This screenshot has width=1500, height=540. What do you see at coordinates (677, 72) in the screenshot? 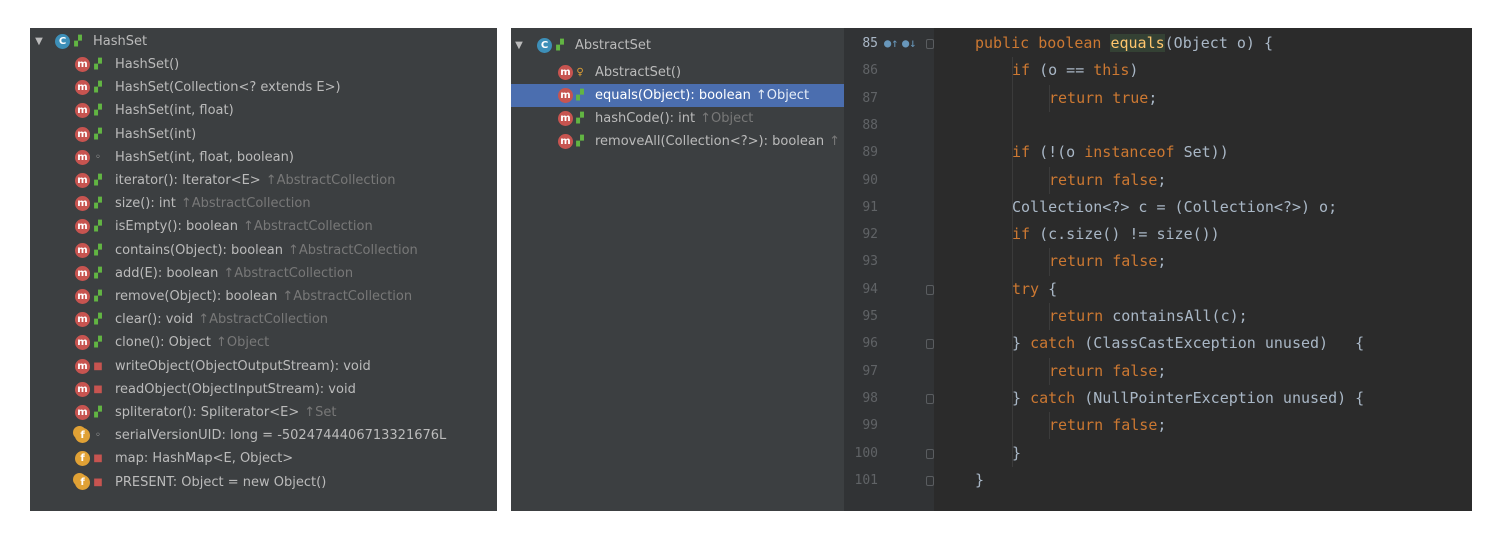
I see `tree-item: m ♀ AbstractSet()` at bounding box center [677, 72].